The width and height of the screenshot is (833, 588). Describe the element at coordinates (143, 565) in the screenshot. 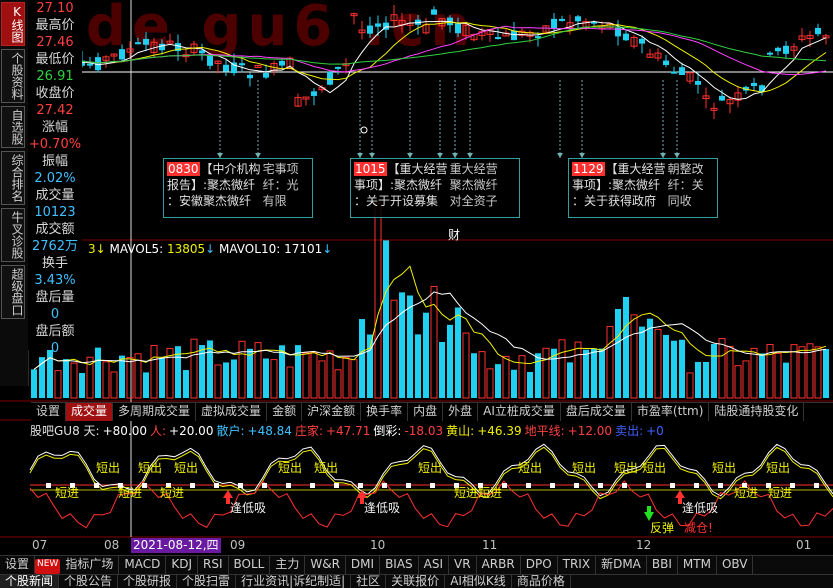

I see `bottom-tab-3: MACD` at that location.